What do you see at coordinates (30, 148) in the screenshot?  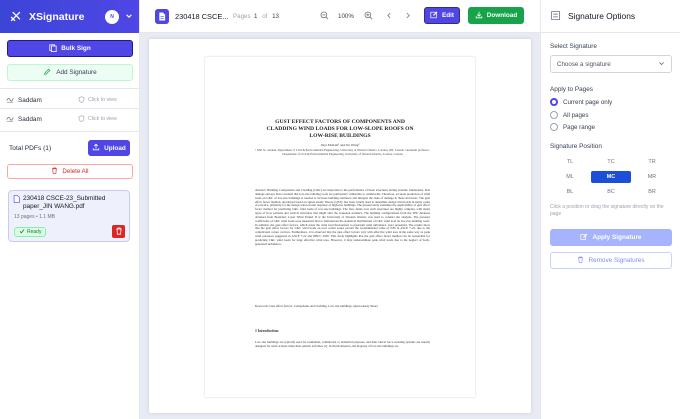 I see `total-pdfs-label: Total PDFs (1)` at bounding box center [30, 148].